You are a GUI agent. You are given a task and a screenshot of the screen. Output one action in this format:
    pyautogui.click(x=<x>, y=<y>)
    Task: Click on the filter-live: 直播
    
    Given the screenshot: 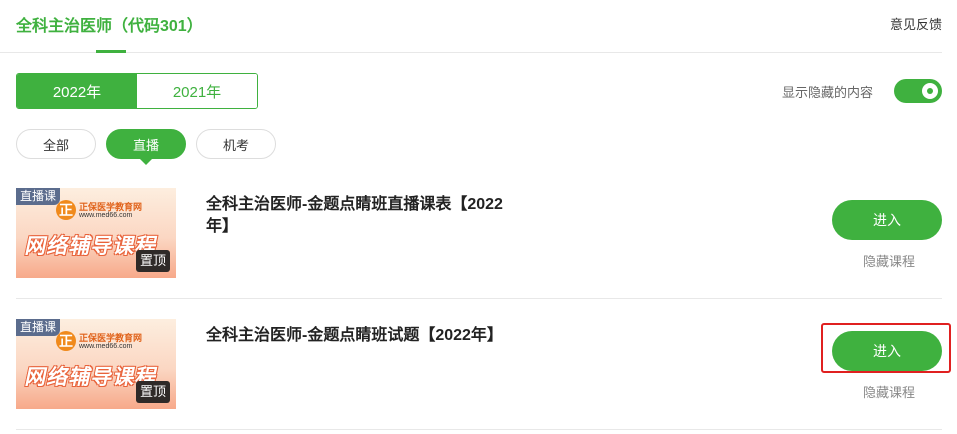 What is the action you would take?
    pyautogui.click(x=146, y=147)
    